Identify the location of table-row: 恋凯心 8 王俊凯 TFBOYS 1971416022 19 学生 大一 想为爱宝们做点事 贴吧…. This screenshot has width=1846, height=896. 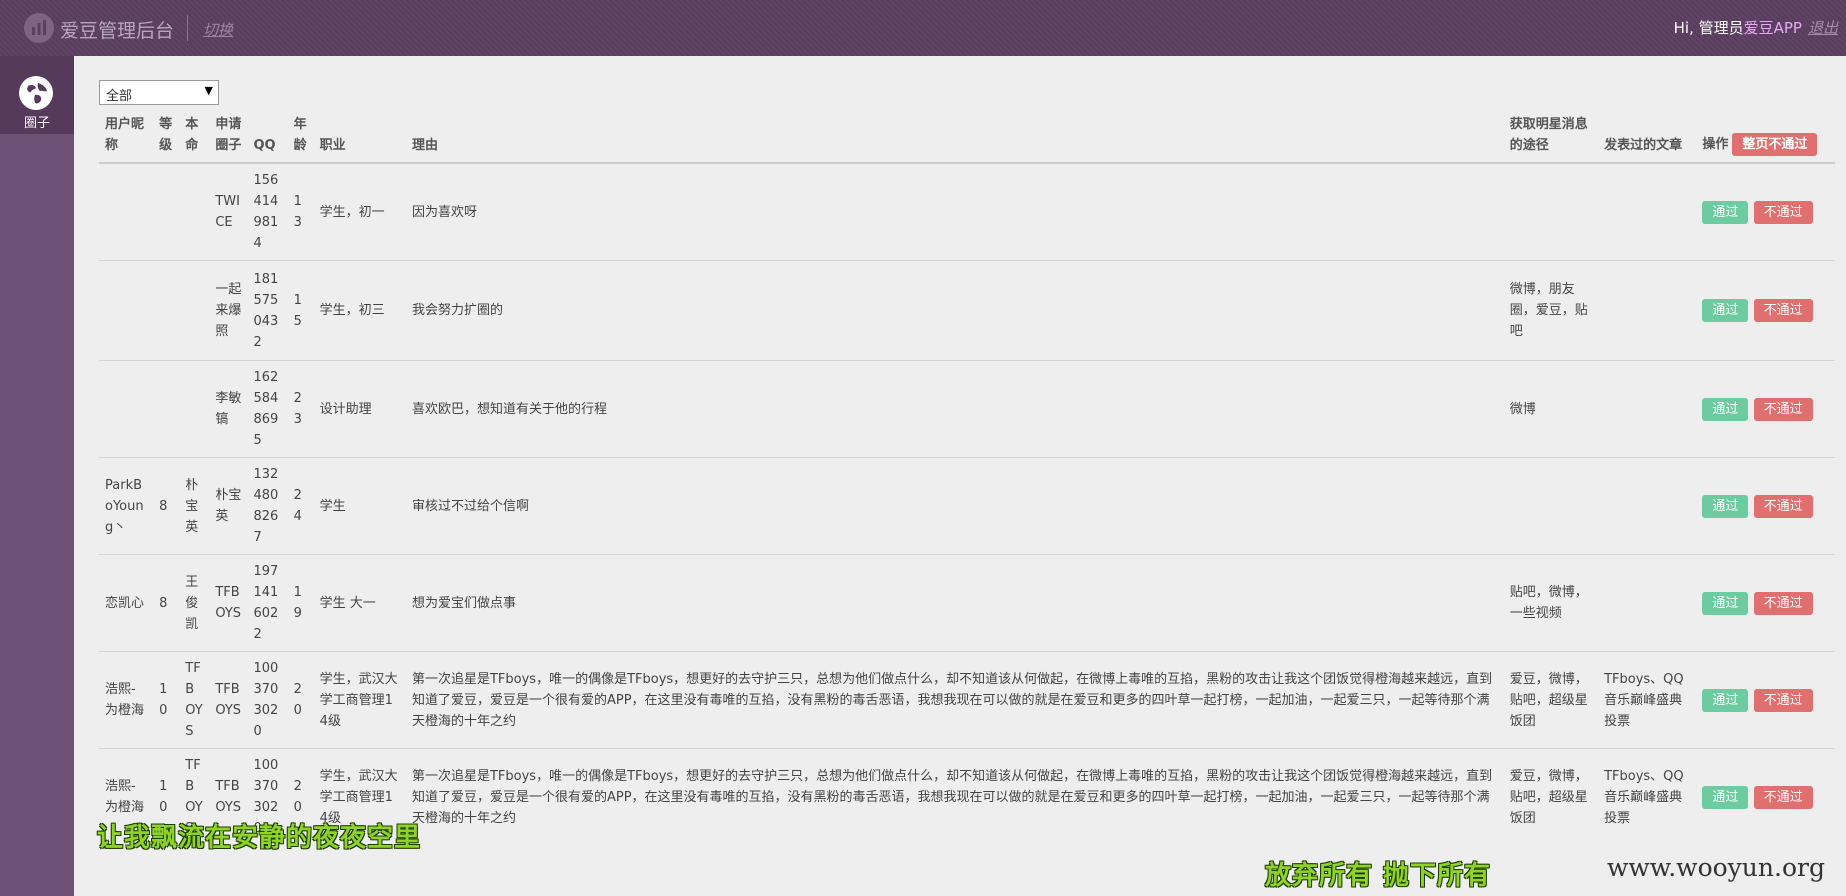
(967, 603).